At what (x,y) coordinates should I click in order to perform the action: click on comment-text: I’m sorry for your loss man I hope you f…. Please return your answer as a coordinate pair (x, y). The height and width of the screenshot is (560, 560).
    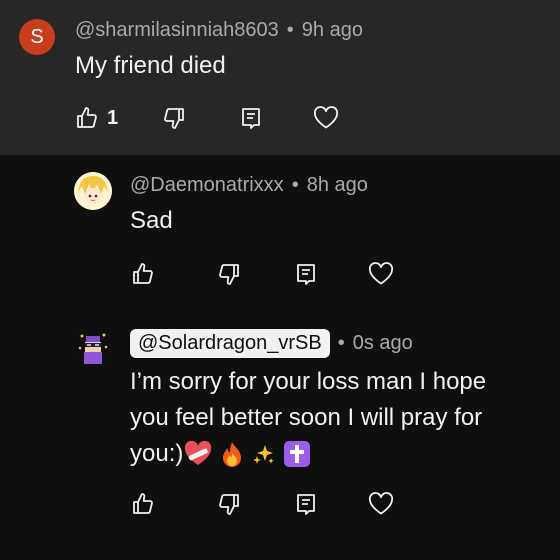
    Looking at the image, I should click on (308, 418).